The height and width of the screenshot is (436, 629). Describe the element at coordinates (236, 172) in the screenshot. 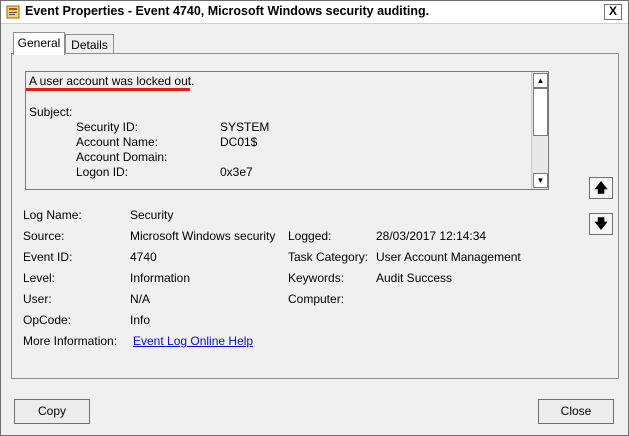

I see `field-value-logon-id: 0x3e7` at that location.